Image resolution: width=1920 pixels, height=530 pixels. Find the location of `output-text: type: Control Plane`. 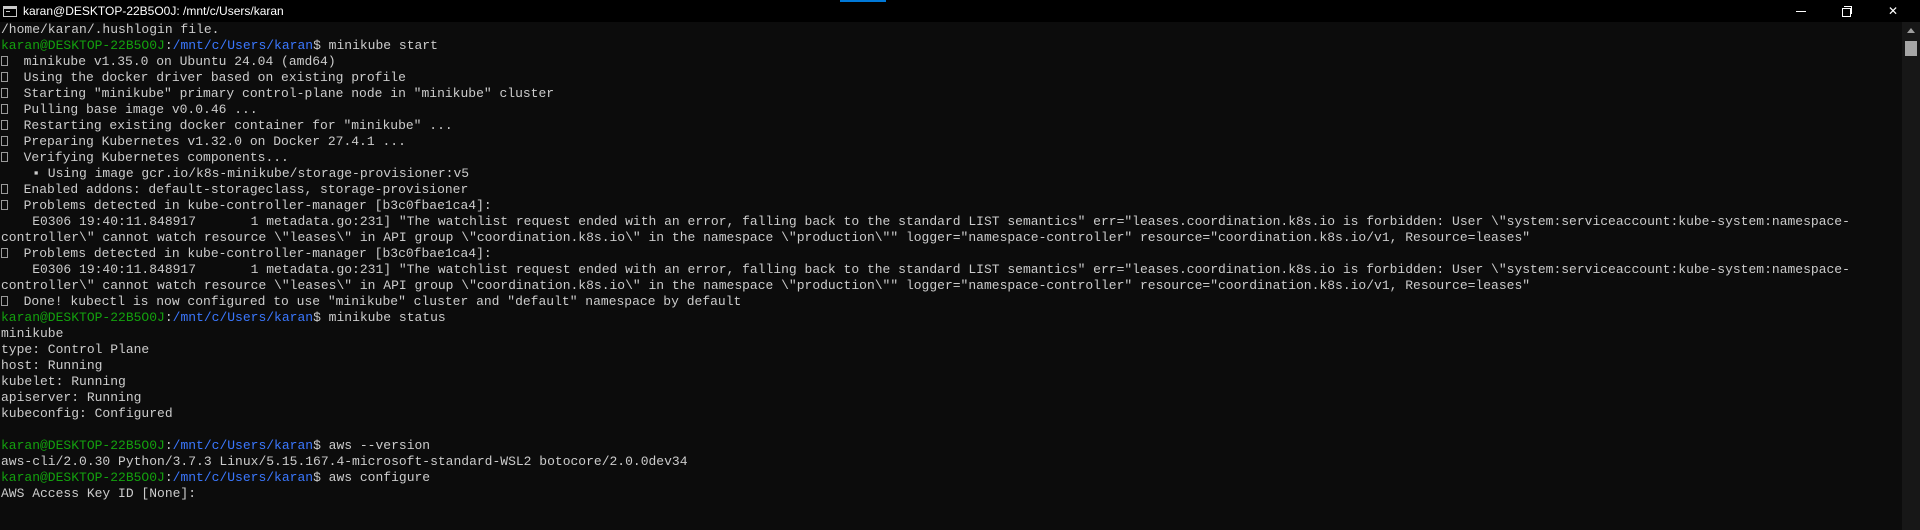

output-text: type: Control Plane is located at coordinates (75, 349).